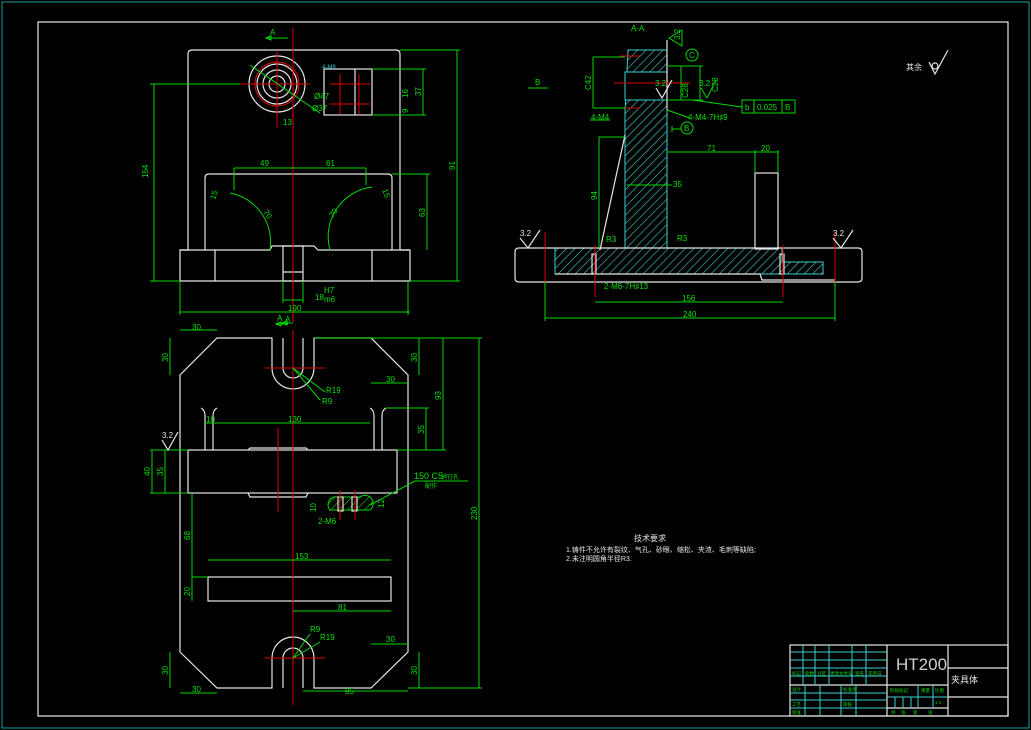 This screenshot has height=730, width=1031. Describe the element at coordinates (796, 673) in the screenshot. I see `tb-cell: 标记` at that location.